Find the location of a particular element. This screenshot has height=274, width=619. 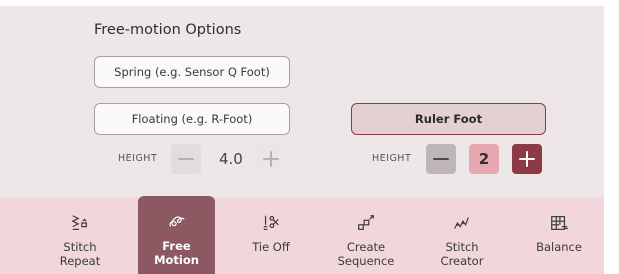

right-edge is located at coordinates (611, 137).